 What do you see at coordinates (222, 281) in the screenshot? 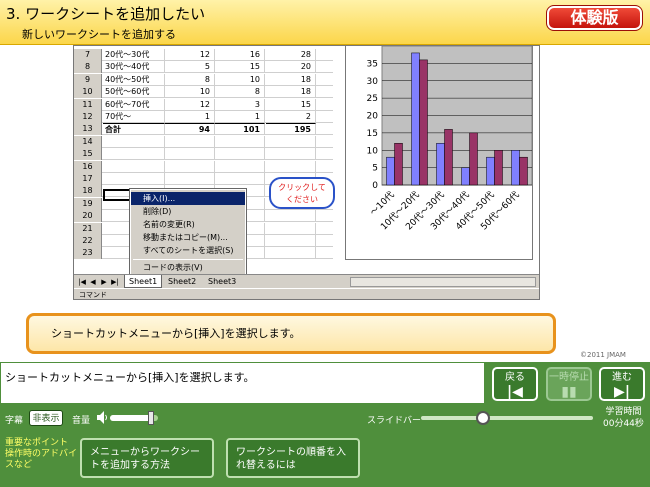
I see `tab-sheet3: Sheet3` at bounding box center [222, 281].